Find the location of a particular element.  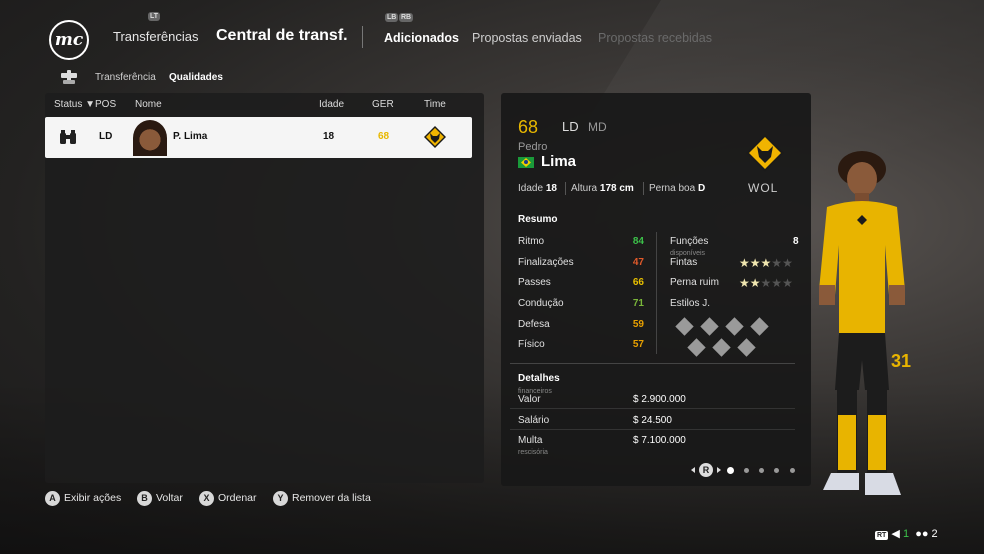

tab-received-offers: Propostas recebidas is located at coordinates (655, 38).